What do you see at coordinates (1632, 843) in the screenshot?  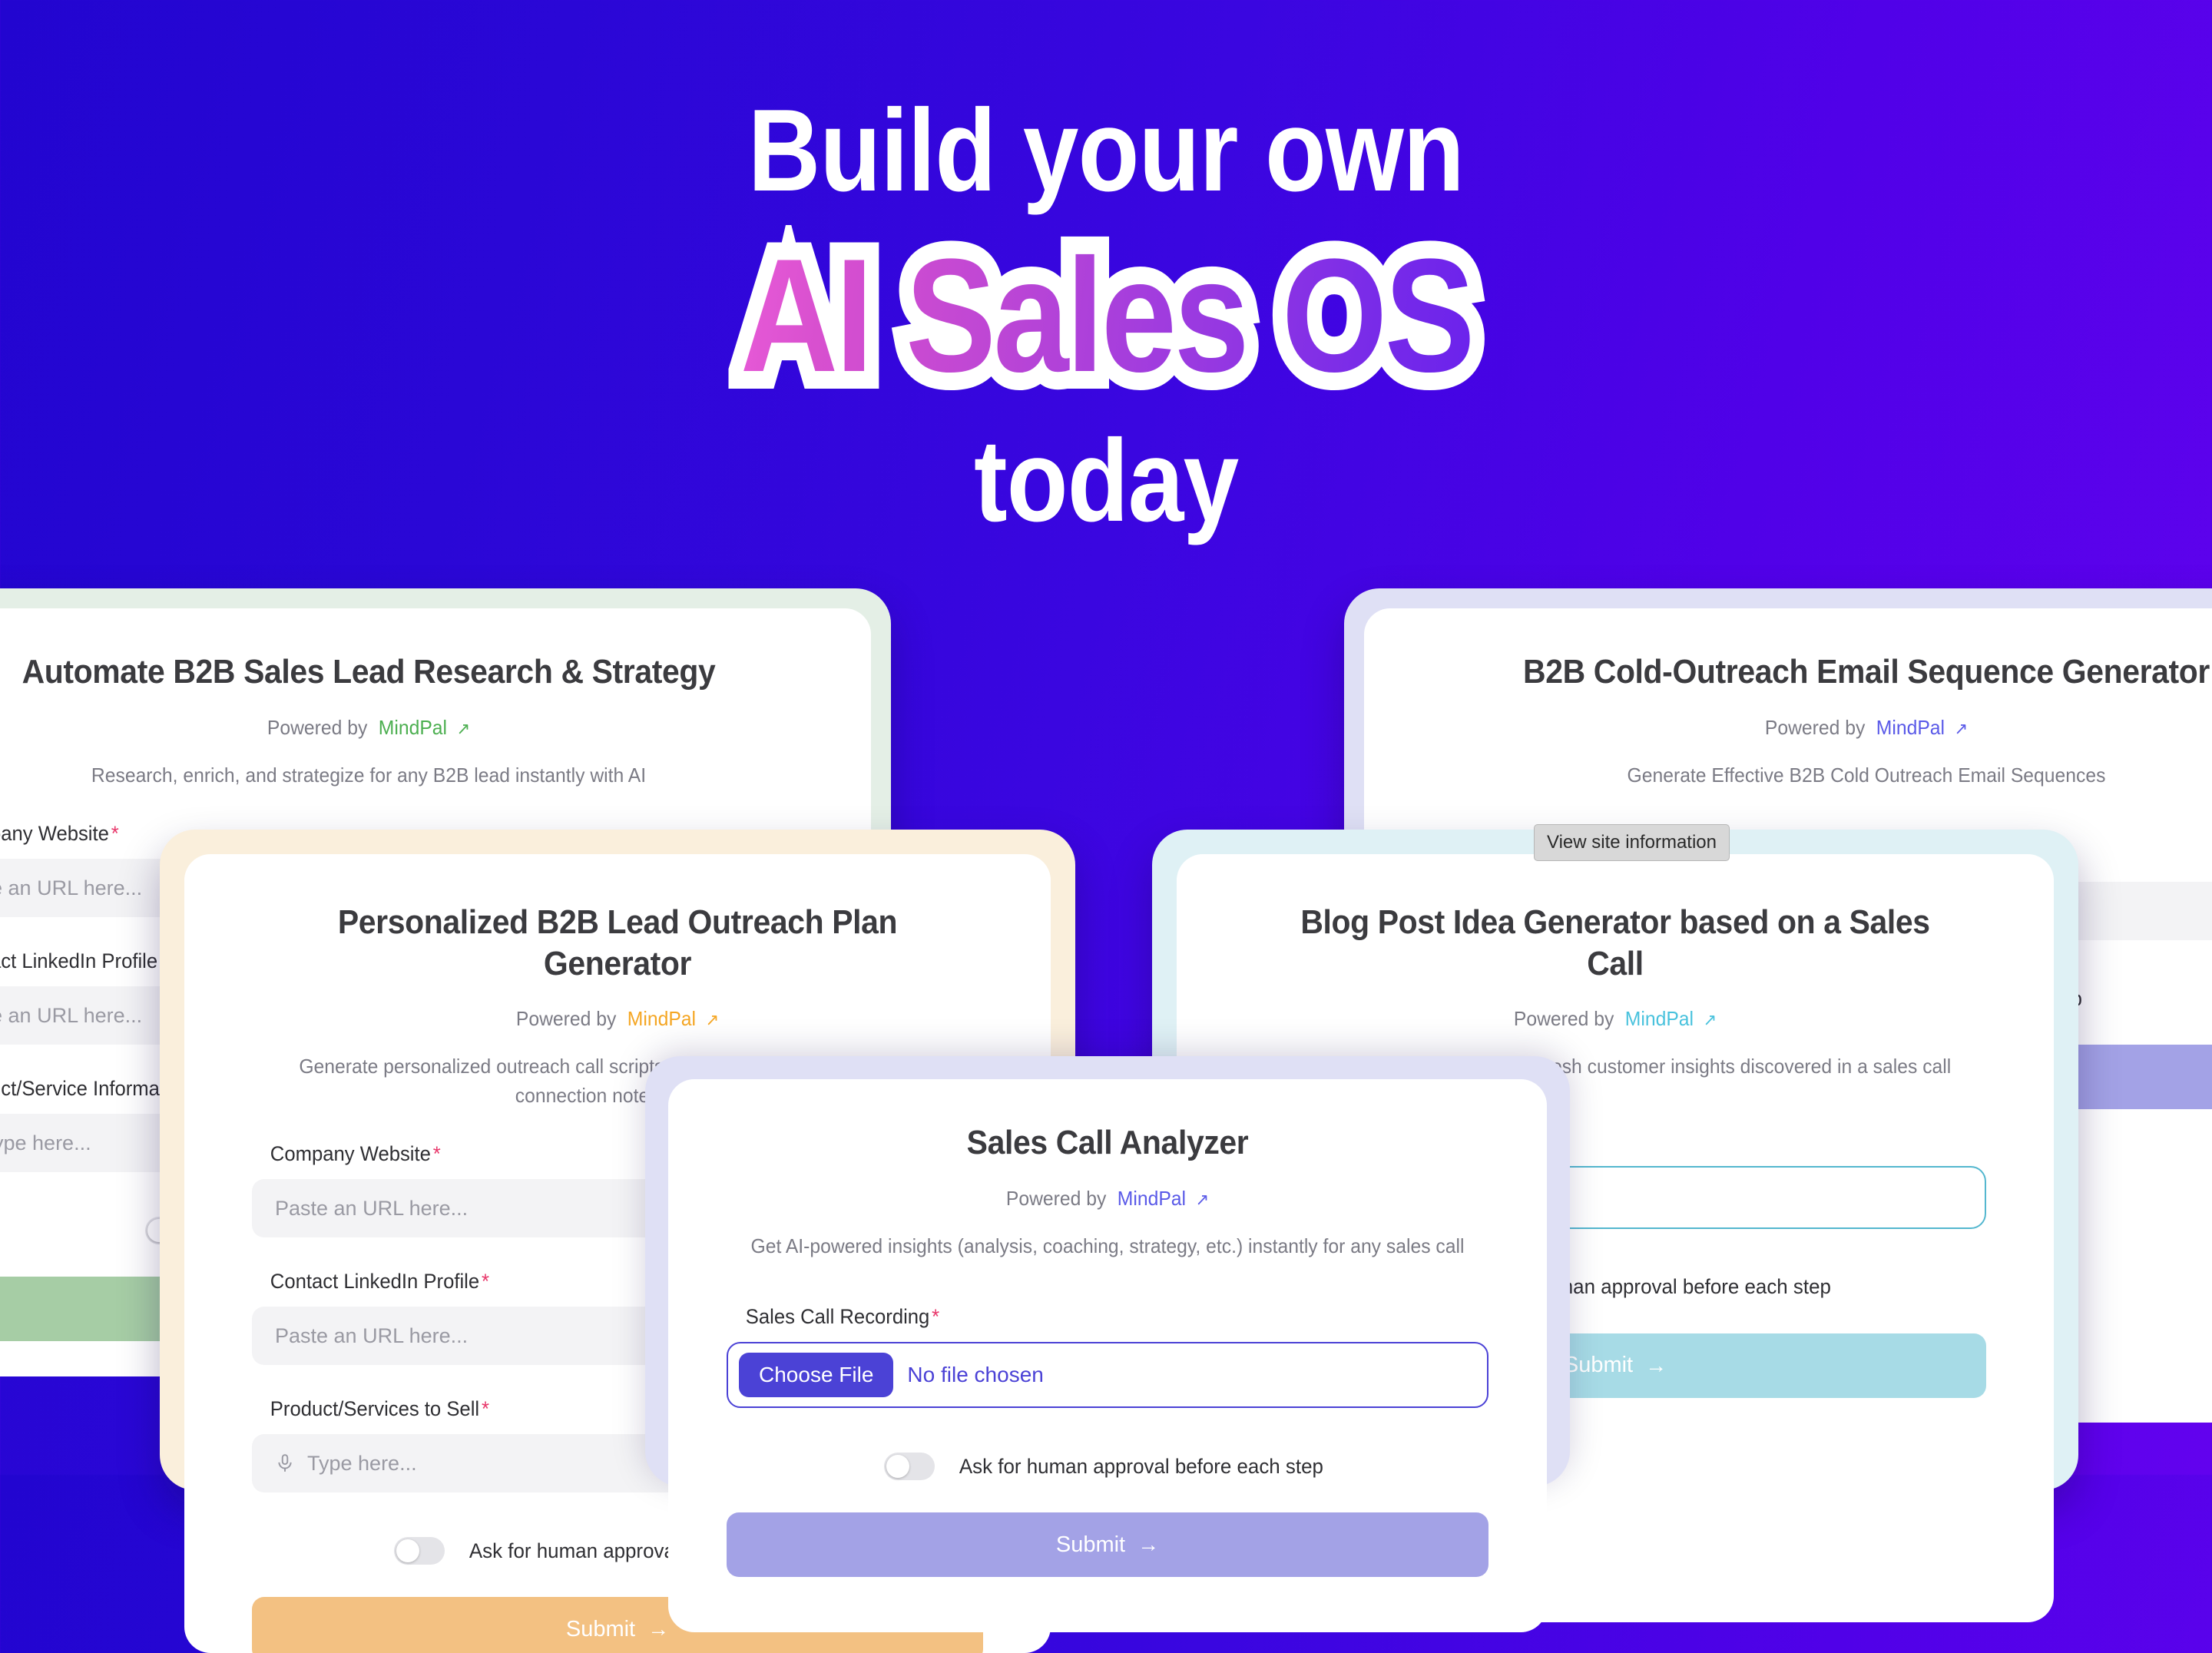 I see `view-site-information-tooltip: View site information` at bounding box center [1632, 843].